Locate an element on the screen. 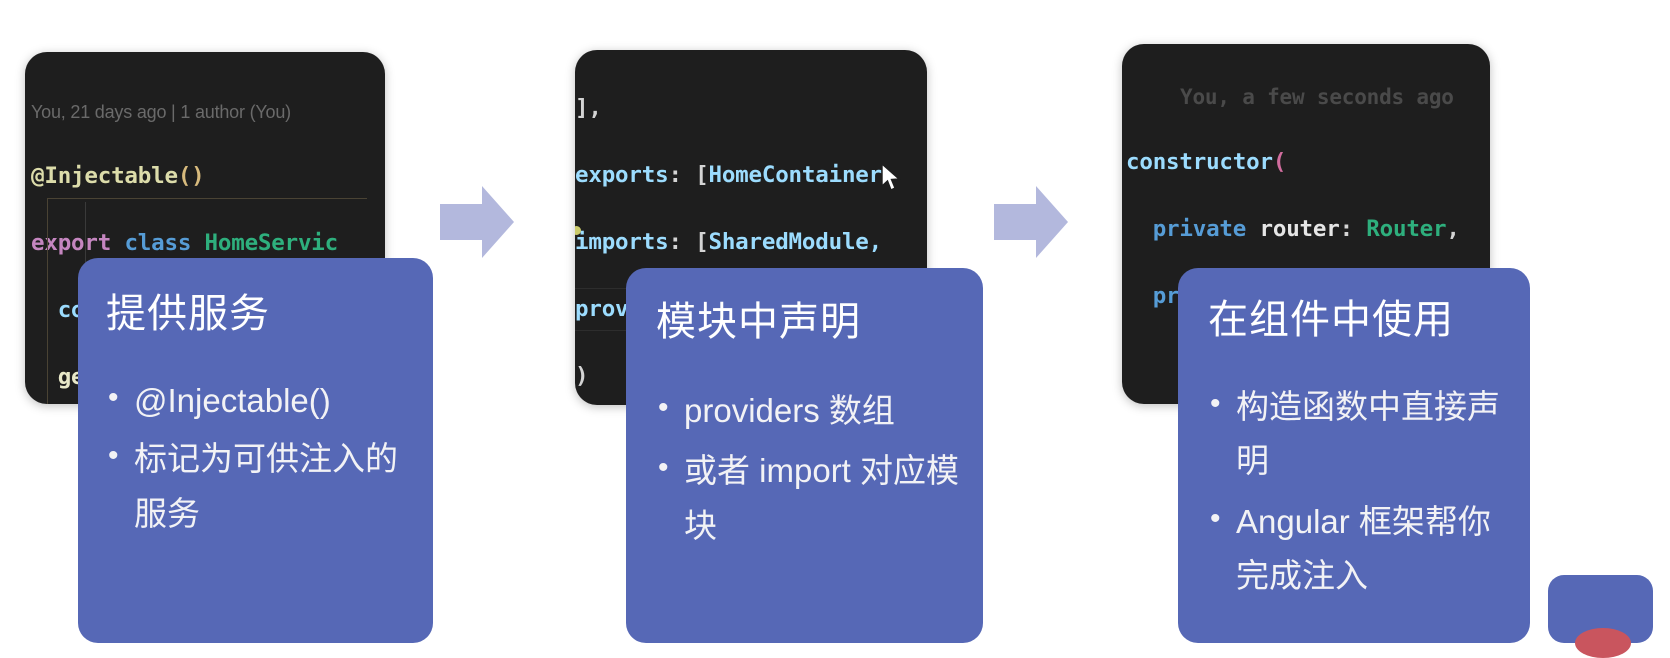 This screenshot has width=1670, height=658. card-bullet-list: @Injectable() 标记为可供注入的服务 is located at coordinates (256, 457).